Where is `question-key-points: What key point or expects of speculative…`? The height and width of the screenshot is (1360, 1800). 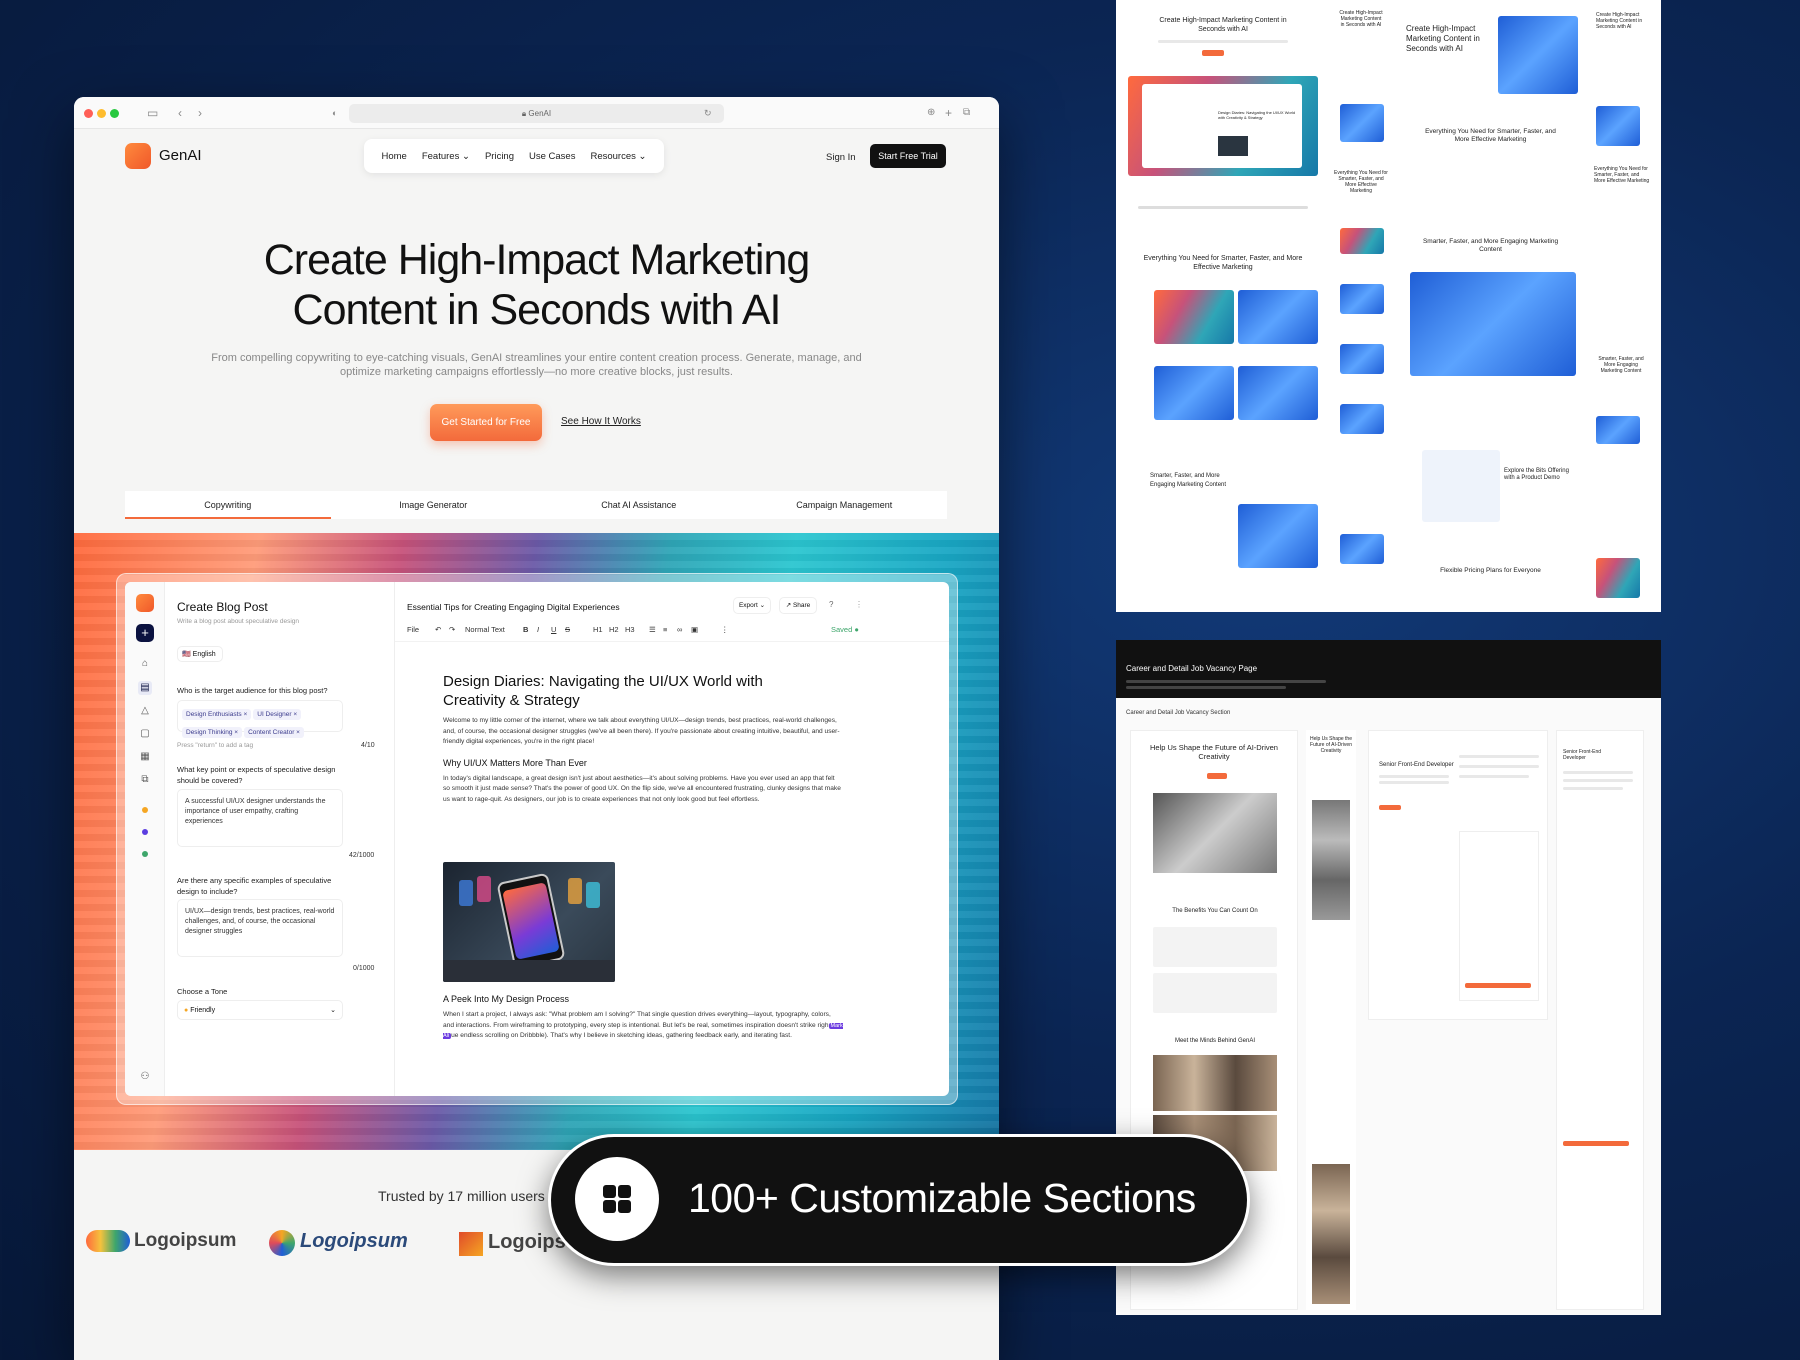
question-key-points: What key point or expects of speculative… is located at coordinates (256, 775).